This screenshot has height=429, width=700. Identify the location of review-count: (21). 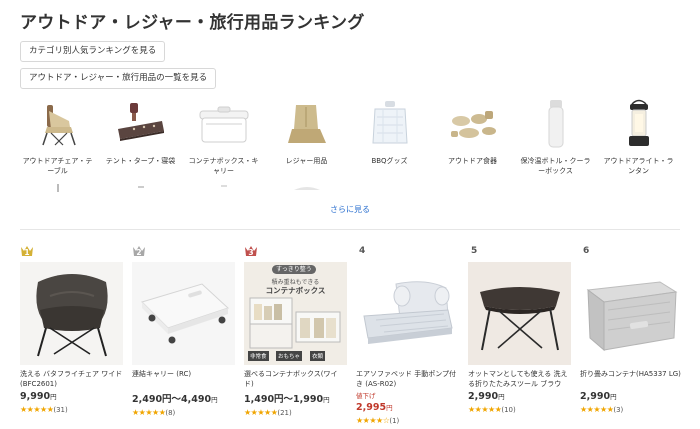
(284, 413).